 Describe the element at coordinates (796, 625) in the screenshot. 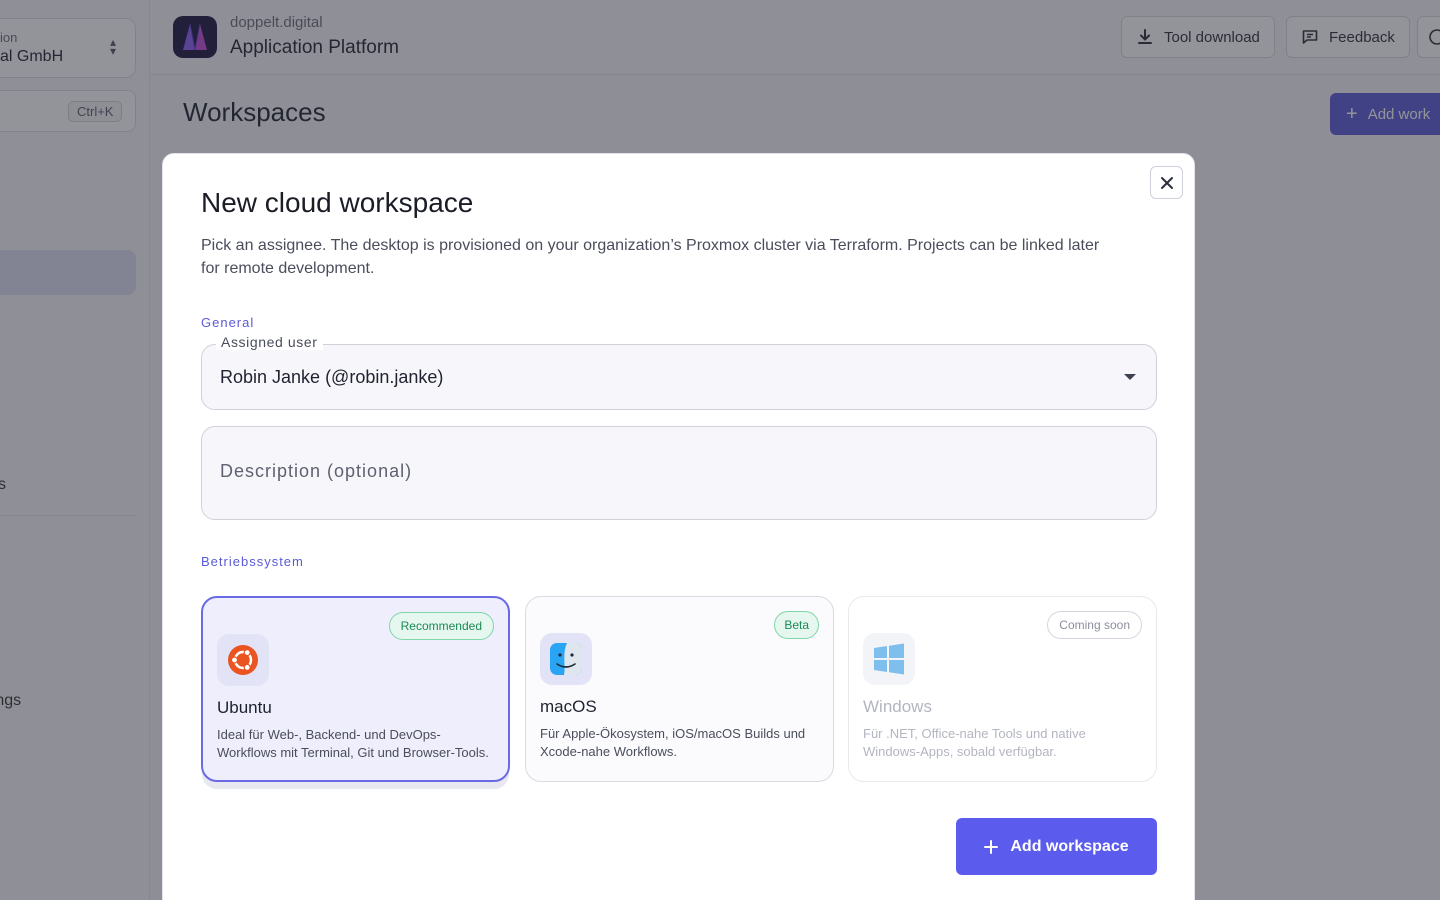

I see `beta-badge: Beta` at that location.